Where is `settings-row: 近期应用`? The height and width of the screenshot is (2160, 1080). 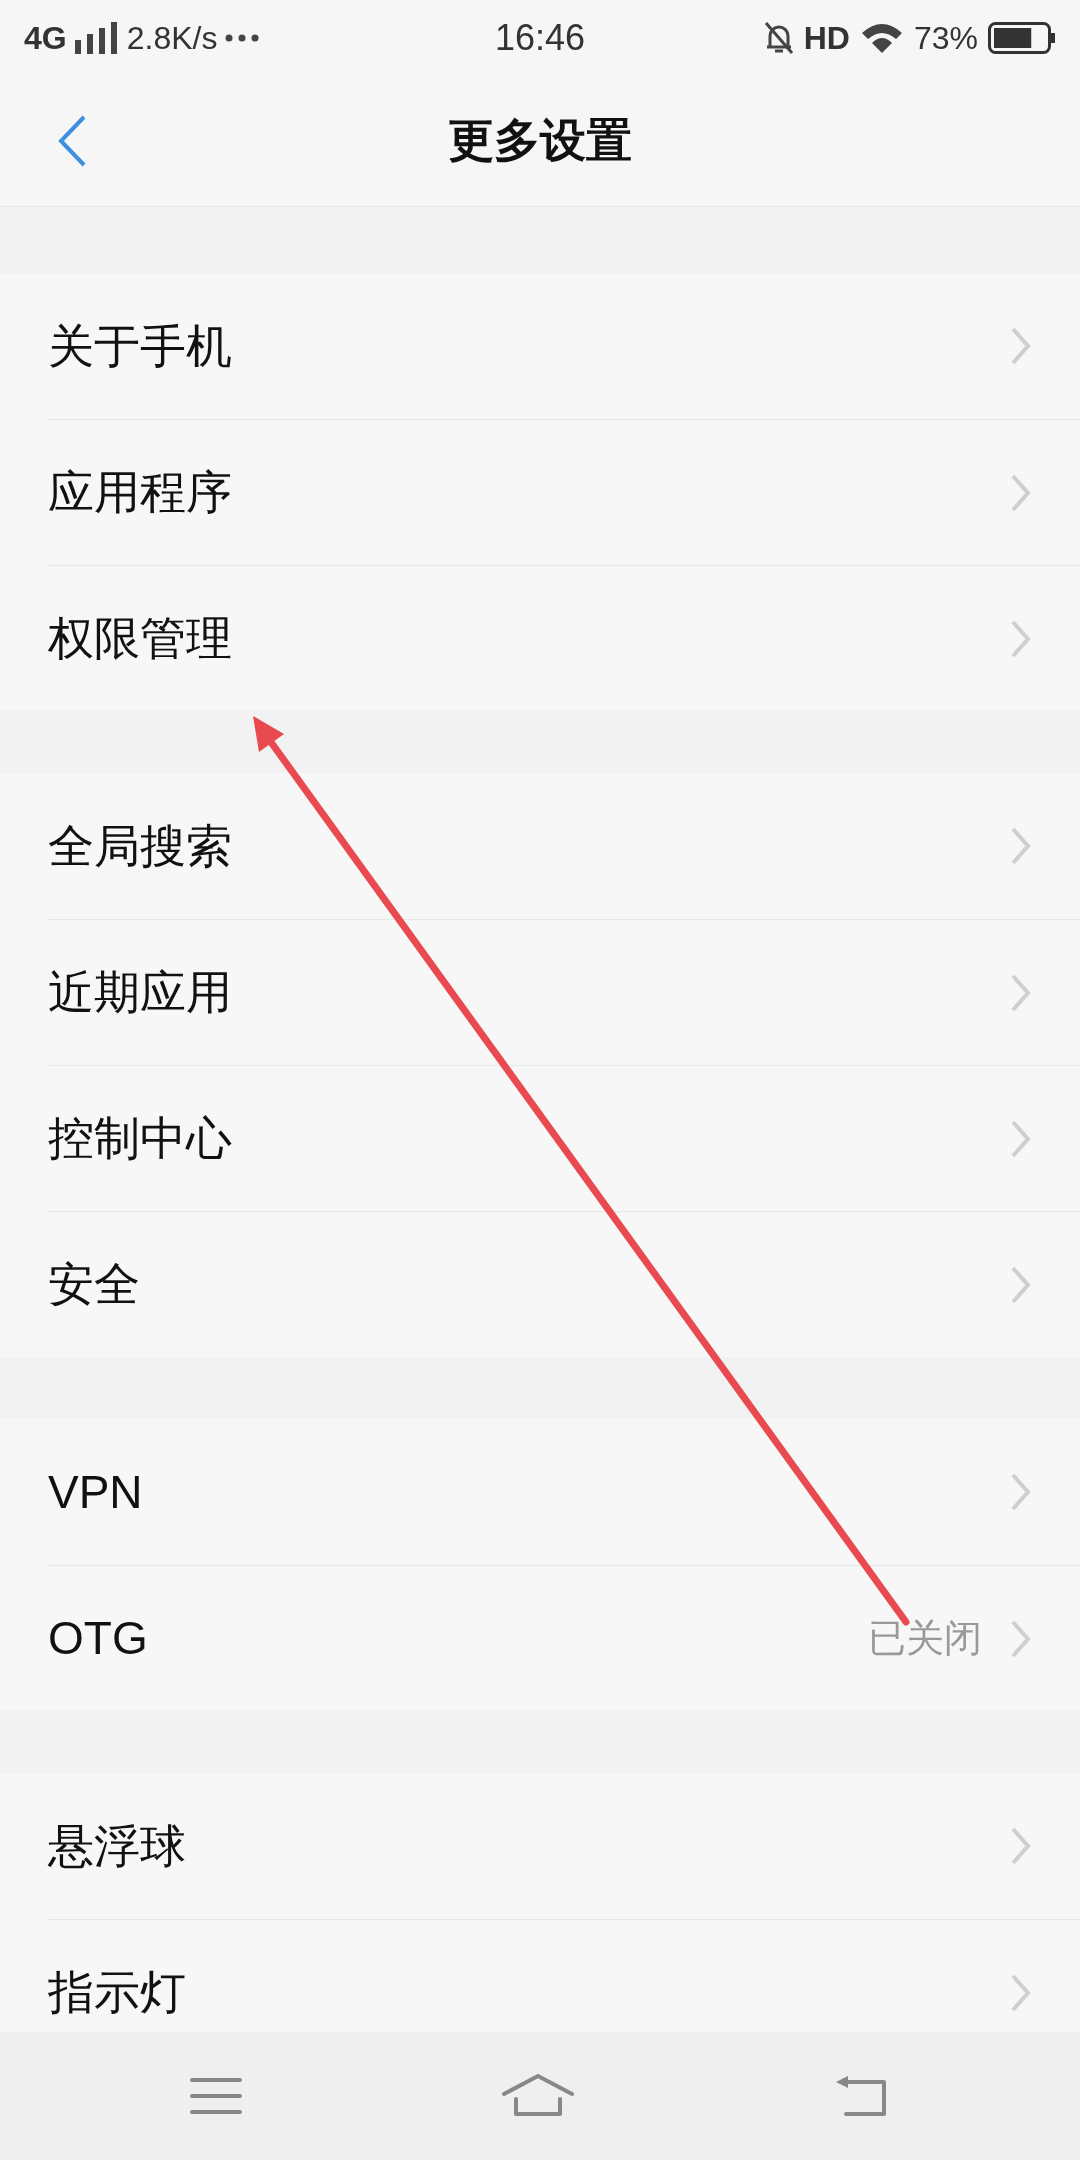 settings-row: 近期应用 is located at coordinates (564, 992).